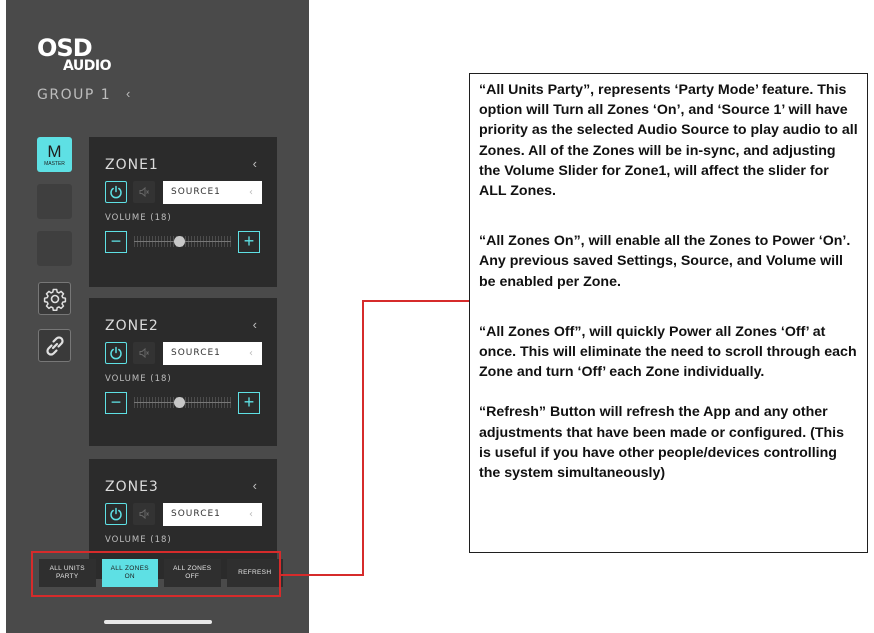 The image size is (874, 633). I want to click on link-icon, so click(54, 345).